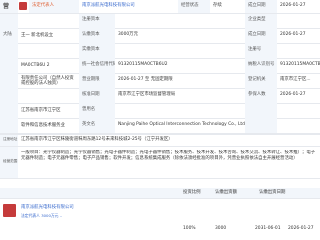  Describe the element at coordinates (301, 228) in the screenshot. I see `shareholder-date2: 2026-01-27` at that location.